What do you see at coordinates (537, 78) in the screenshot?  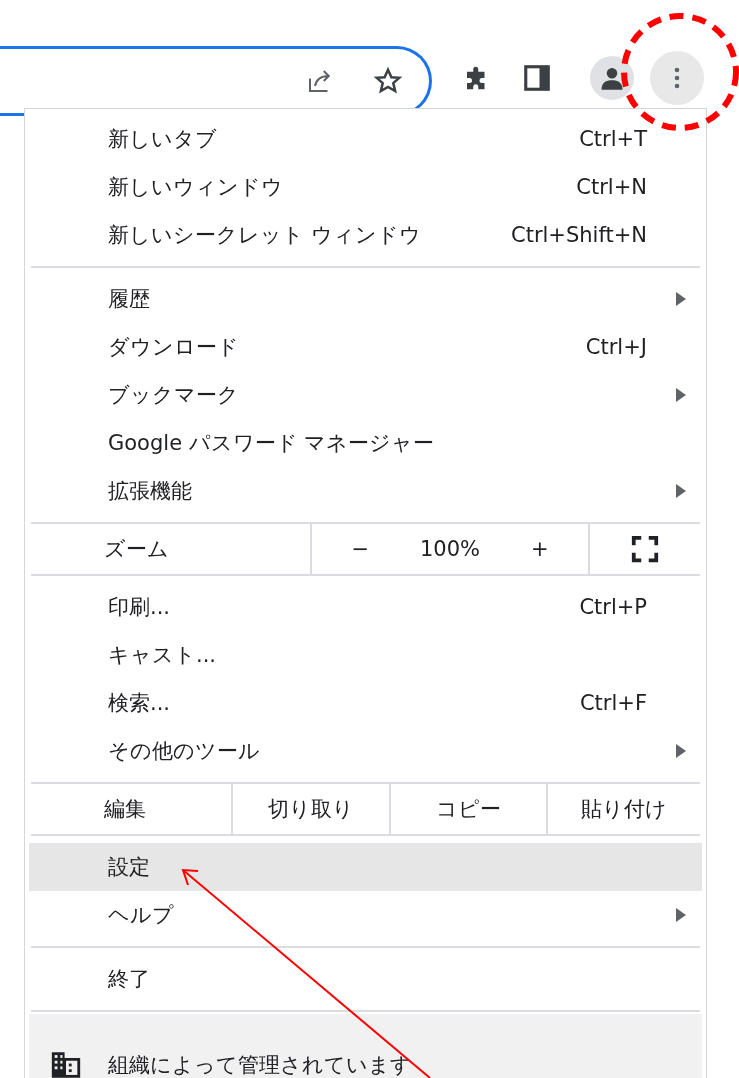 I see `side-panel-icon` at bounding box center [537, 78].